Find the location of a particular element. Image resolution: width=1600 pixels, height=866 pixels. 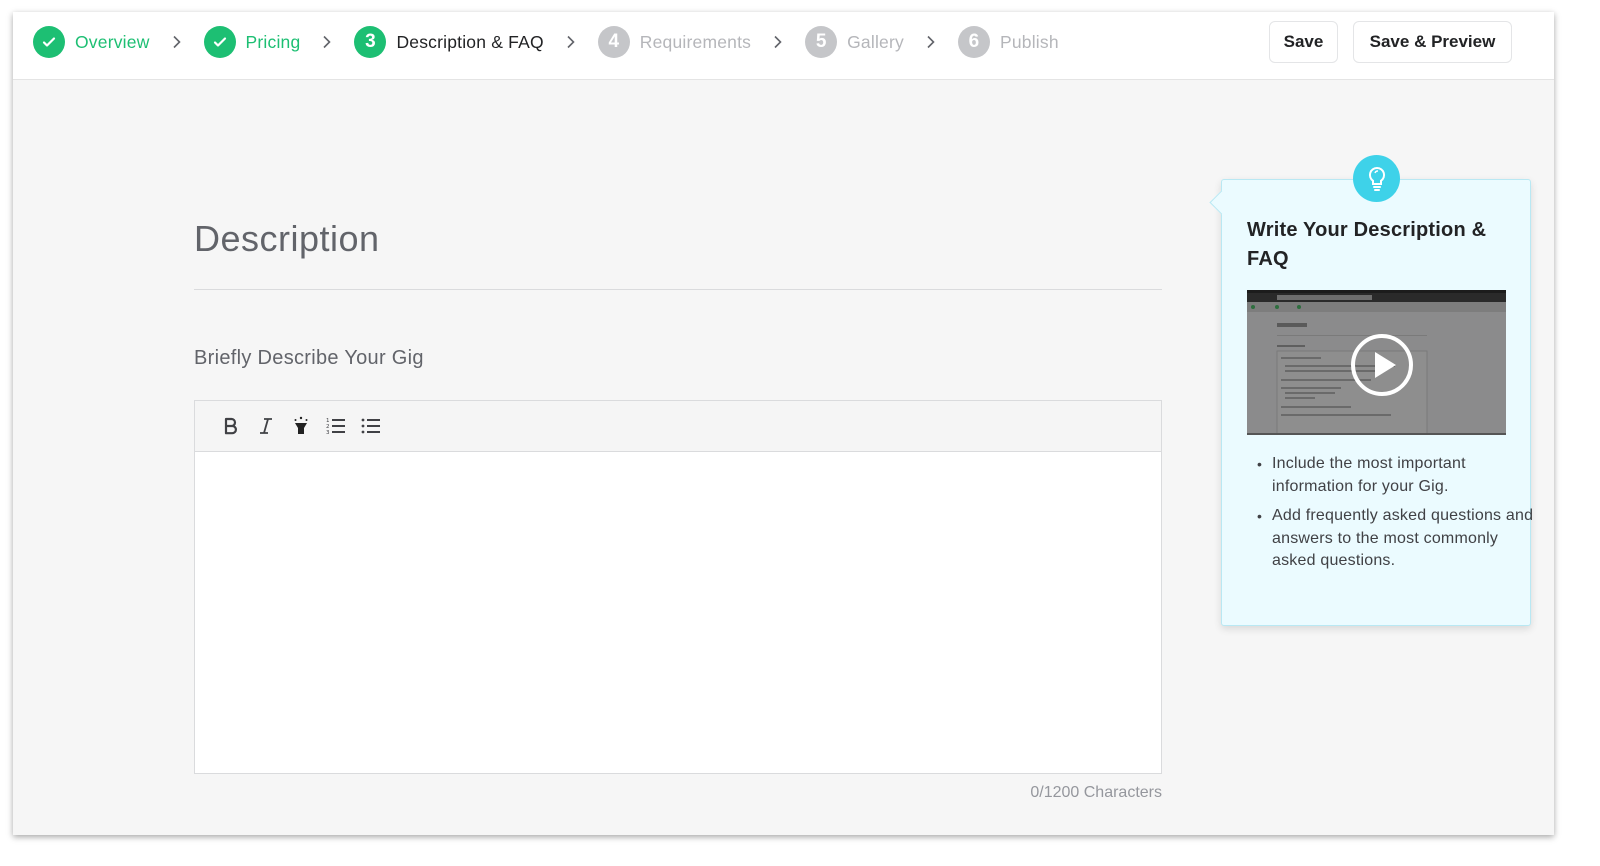

bold-icon is located at coordinates (230, 426).